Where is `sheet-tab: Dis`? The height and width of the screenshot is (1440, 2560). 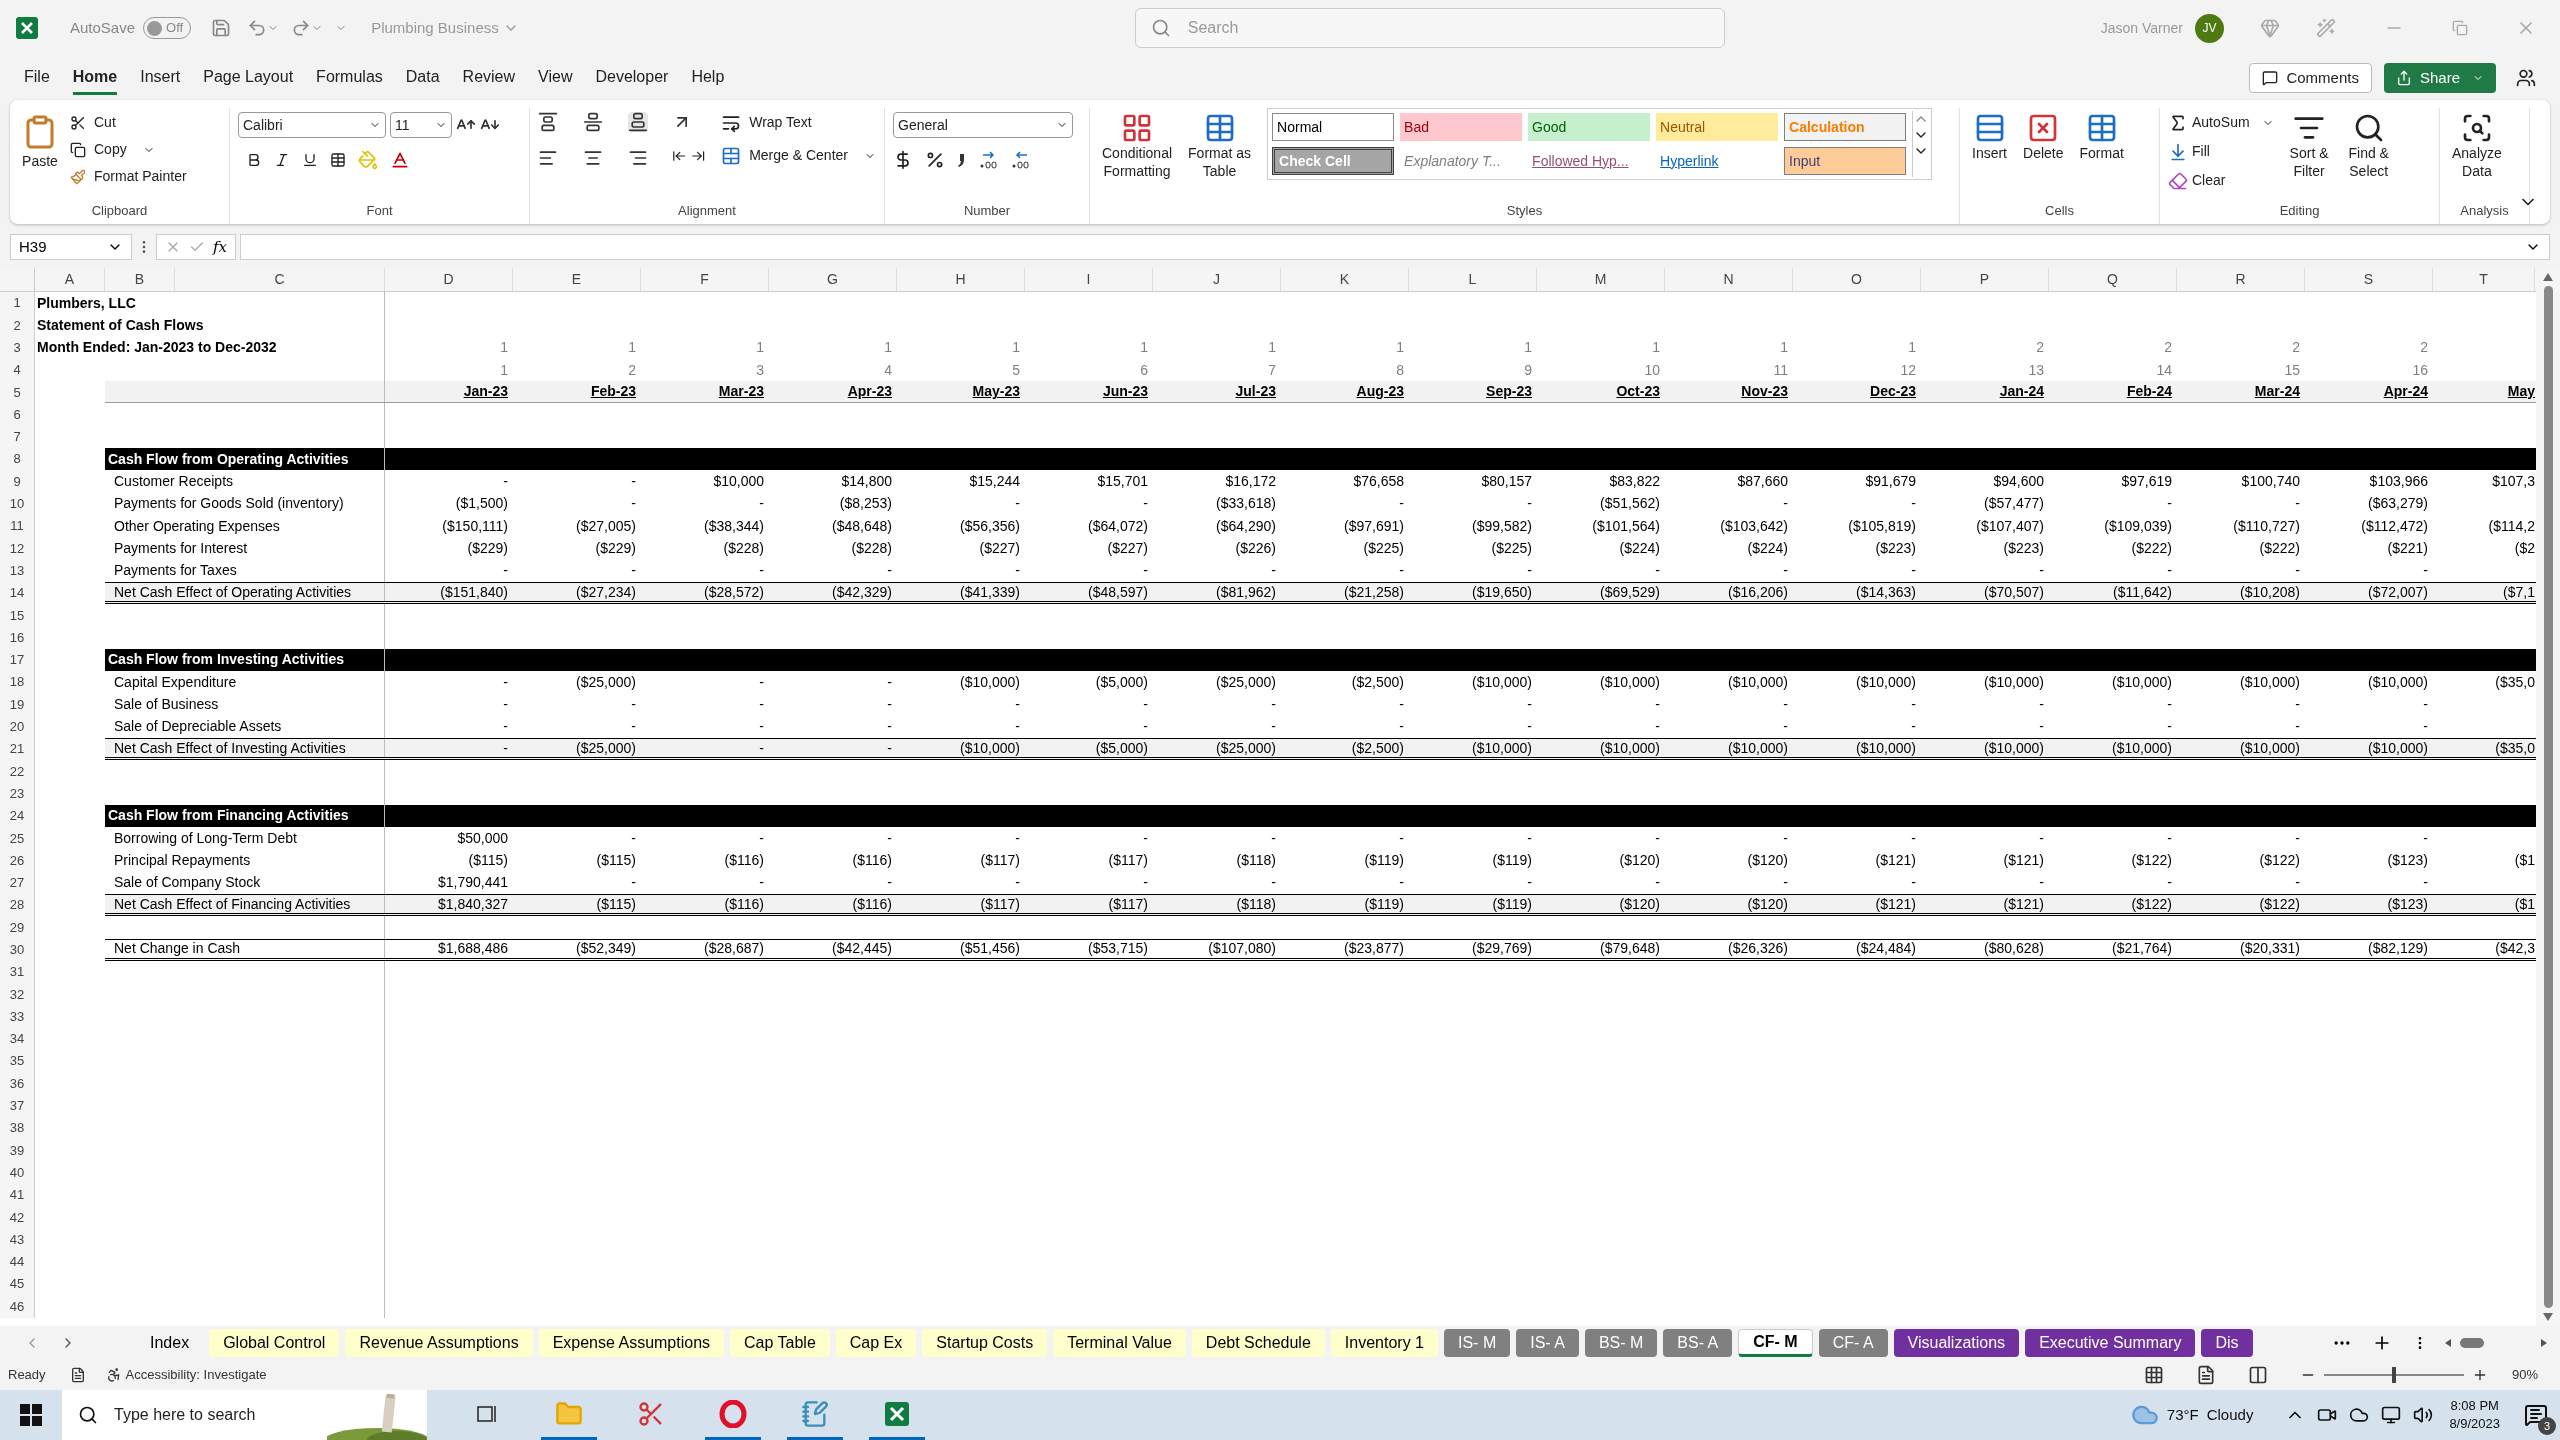 sheet-tab: Dis is located at coordinates (2227, 1343).